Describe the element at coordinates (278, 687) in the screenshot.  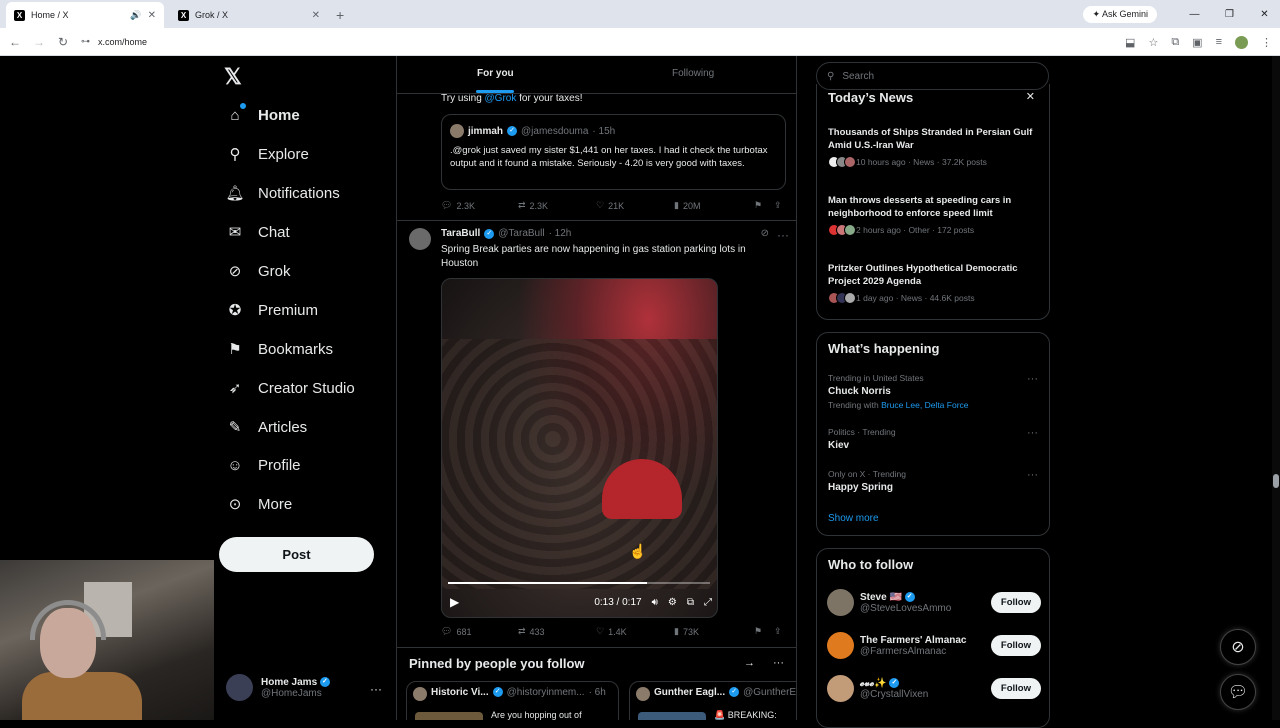
I see `account-switcher: Home Jams ✓ @HomeJams` at that location.